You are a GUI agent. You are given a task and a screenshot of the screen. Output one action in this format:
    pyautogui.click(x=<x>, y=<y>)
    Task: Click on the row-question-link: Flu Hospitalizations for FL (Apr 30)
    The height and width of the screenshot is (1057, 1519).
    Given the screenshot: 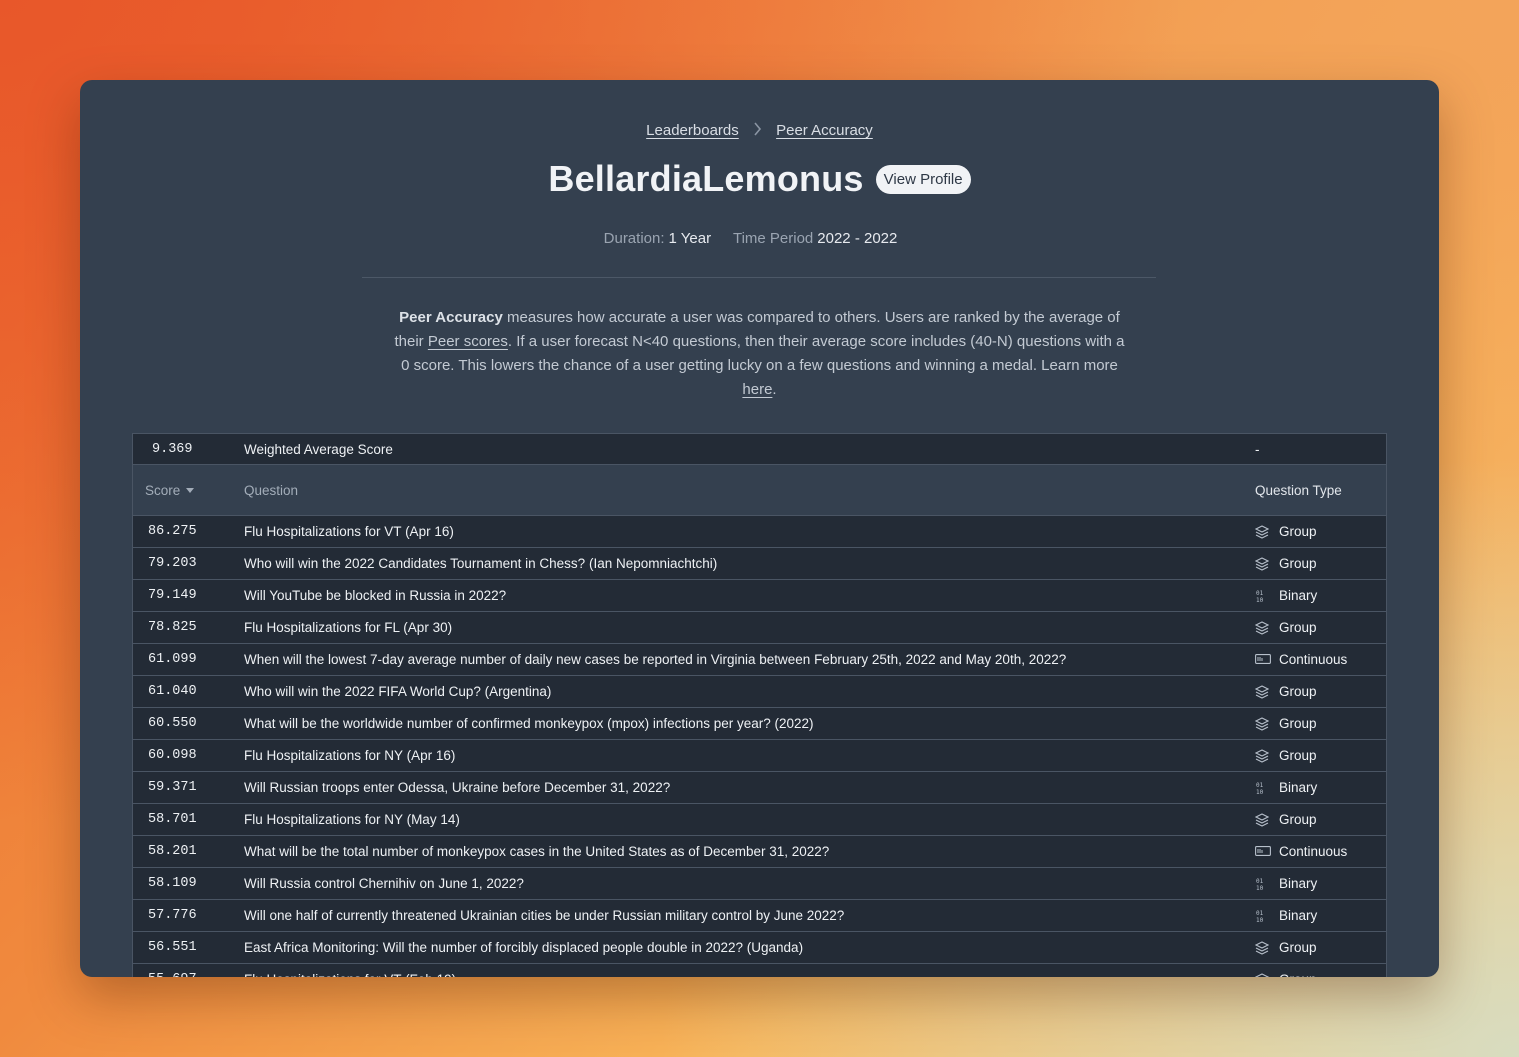 What is the action you would take?
    pyautogui.click(x=737, y=627)
    